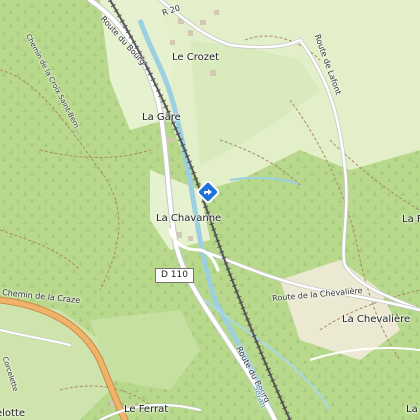 This screenshot has height=420, width=420. What do you see at coordinates (146, 409) in the screenshot?
I see `place-label-le-ferrat: Le Ferrat` at bounding box center [146, 409].